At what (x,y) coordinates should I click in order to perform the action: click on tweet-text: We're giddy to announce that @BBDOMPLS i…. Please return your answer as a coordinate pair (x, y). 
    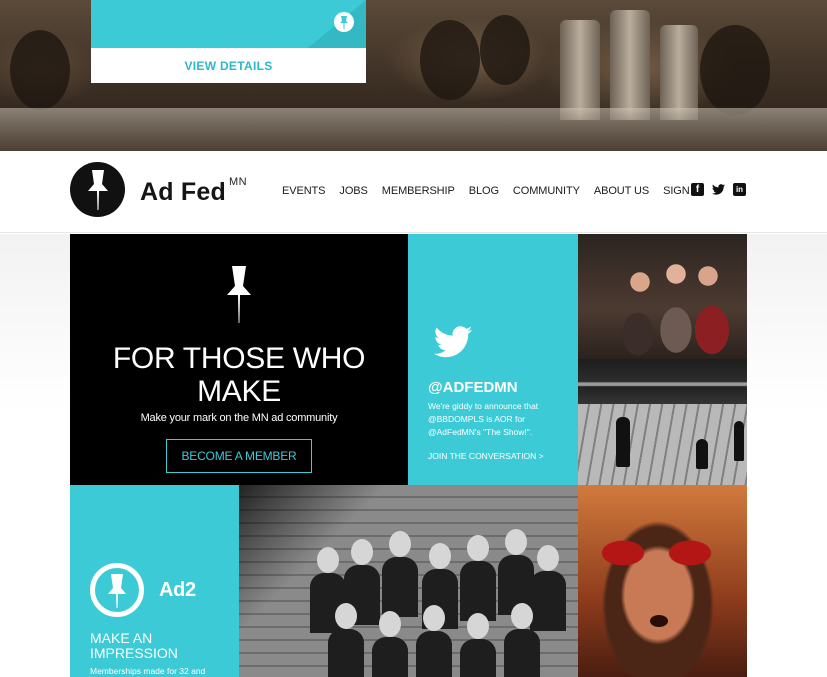
    Looking at the image, I should click on (483, 419).